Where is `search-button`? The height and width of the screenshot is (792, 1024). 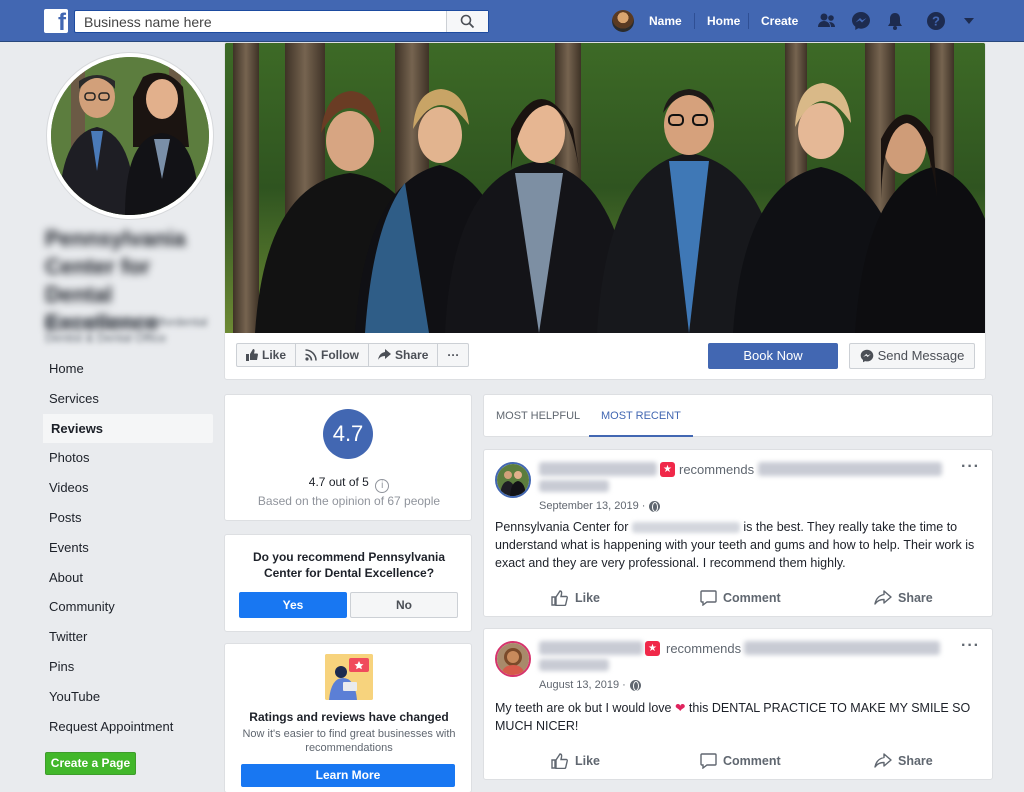
search-button is located at coordinates (467, 21).